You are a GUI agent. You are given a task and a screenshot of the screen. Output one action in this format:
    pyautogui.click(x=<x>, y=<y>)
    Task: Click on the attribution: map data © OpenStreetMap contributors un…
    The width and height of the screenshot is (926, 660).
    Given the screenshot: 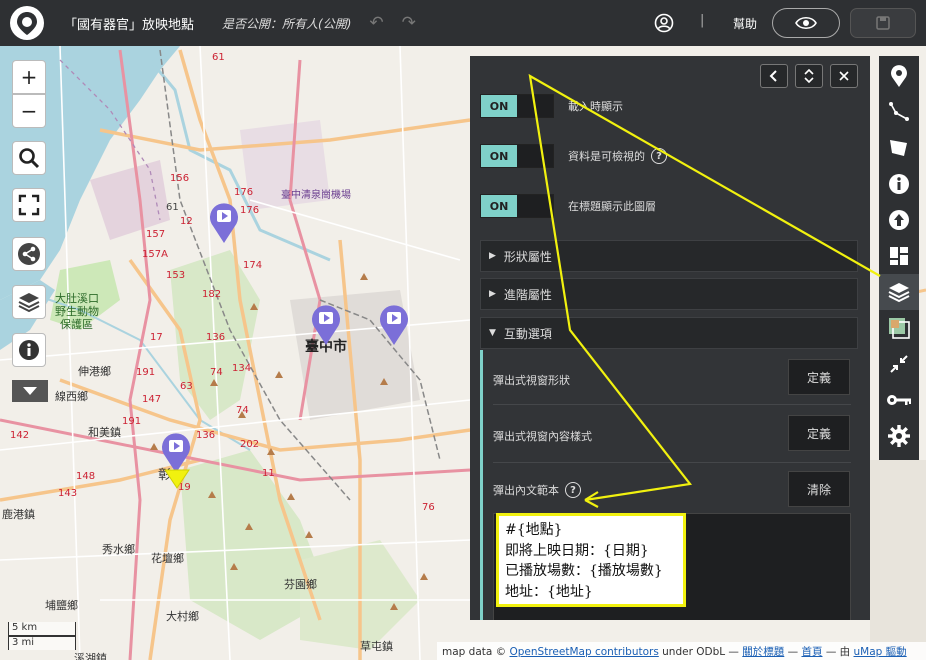 What is the action you would take?
    pyautogui.click(x=681, y=651)
    